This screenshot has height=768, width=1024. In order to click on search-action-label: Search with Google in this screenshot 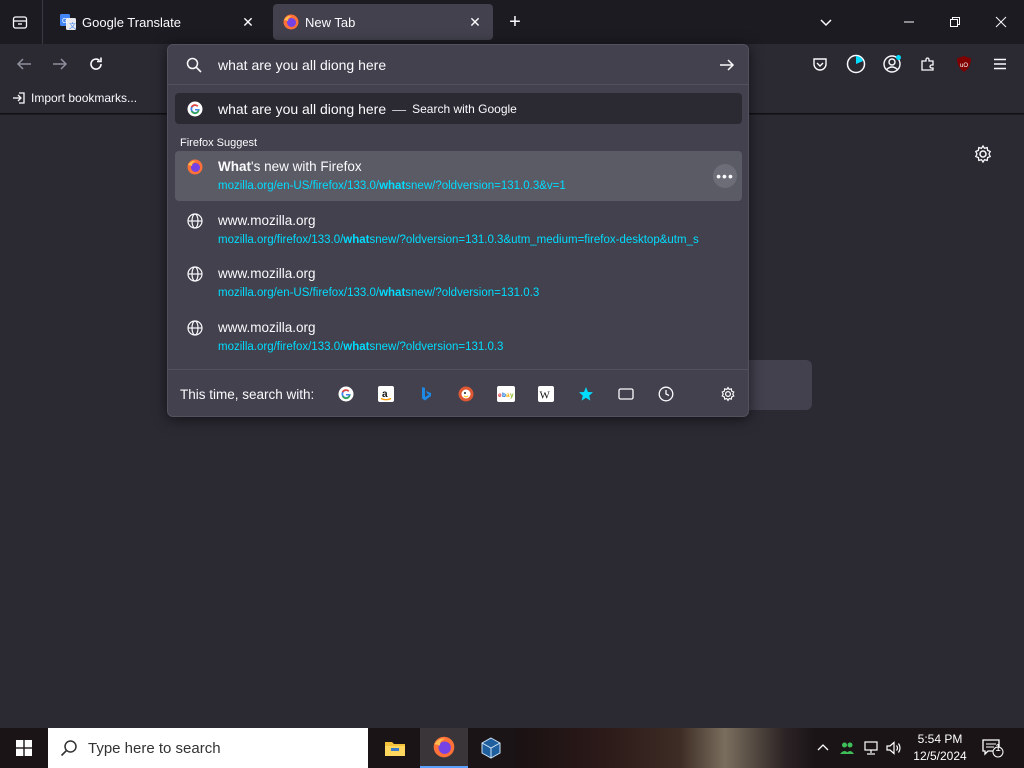, I will do `click(464, 108)`.